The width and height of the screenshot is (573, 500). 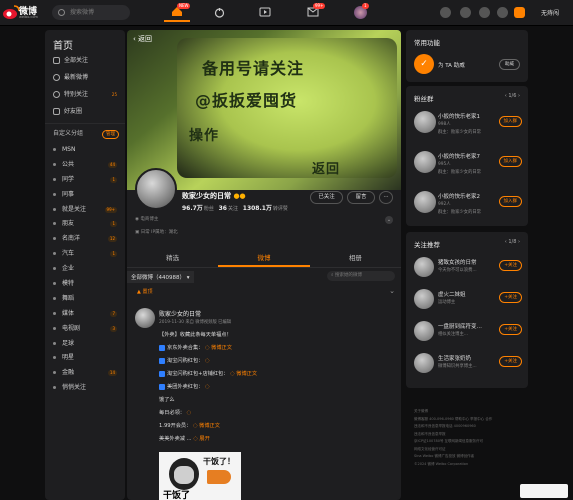 I want to click on rec-pager: ‹ 1/8 ›, so click(x=512, y=242).